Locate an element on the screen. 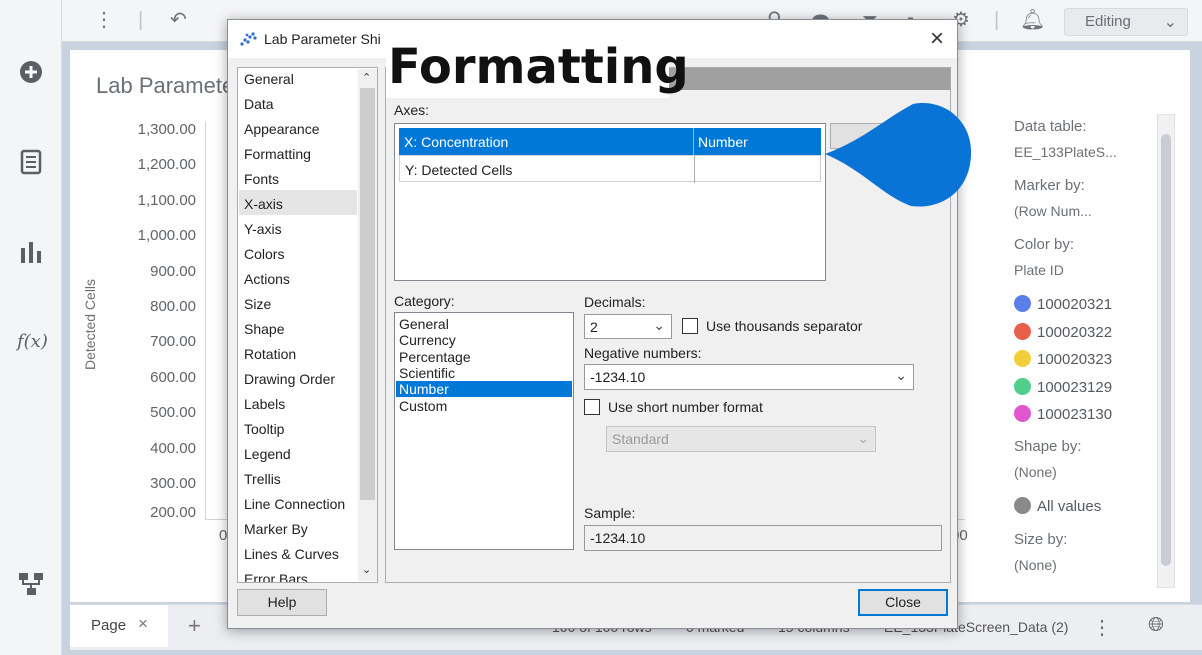  category-item: Scientific is located at coordinates (484, 373).